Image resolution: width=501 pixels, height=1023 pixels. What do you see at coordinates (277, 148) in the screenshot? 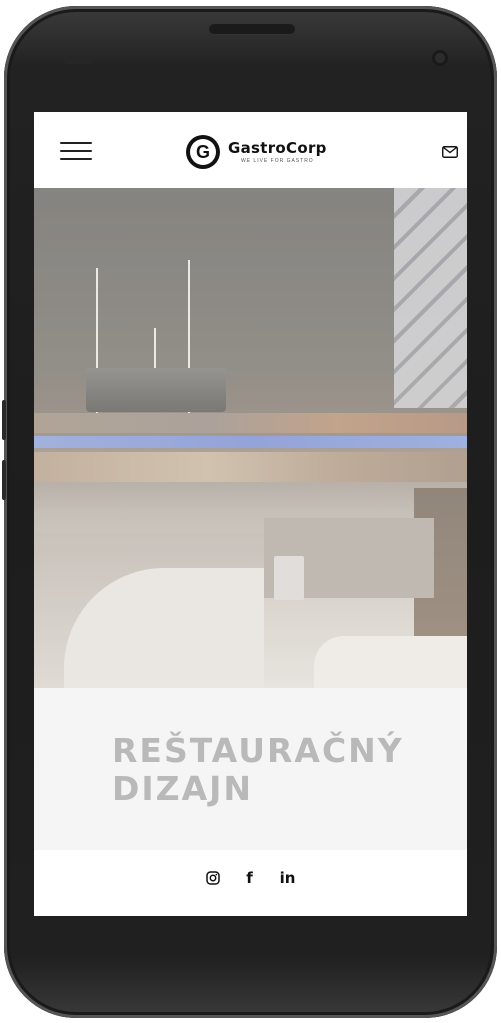
I see `logo-name: GastroCorp` at bounding box center [277, 148].